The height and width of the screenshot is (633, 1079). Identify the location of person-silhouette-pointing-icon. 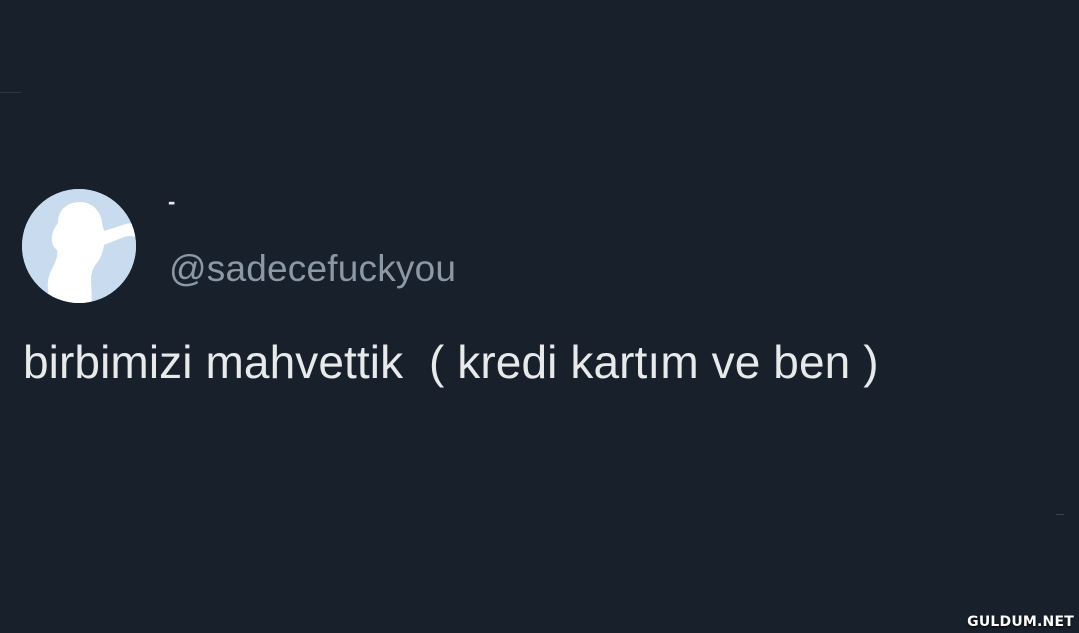
(79, 246).